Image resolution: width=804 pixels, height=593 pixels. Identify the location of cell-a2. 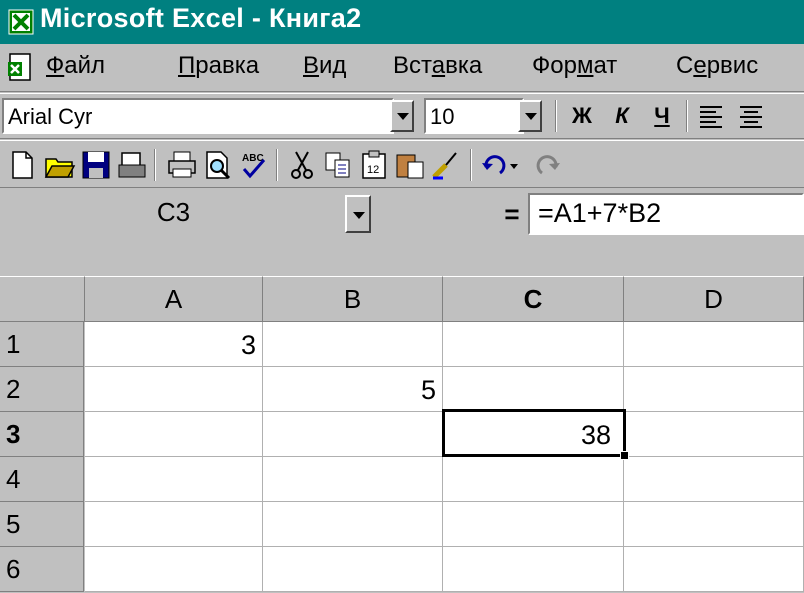
(174, 389).